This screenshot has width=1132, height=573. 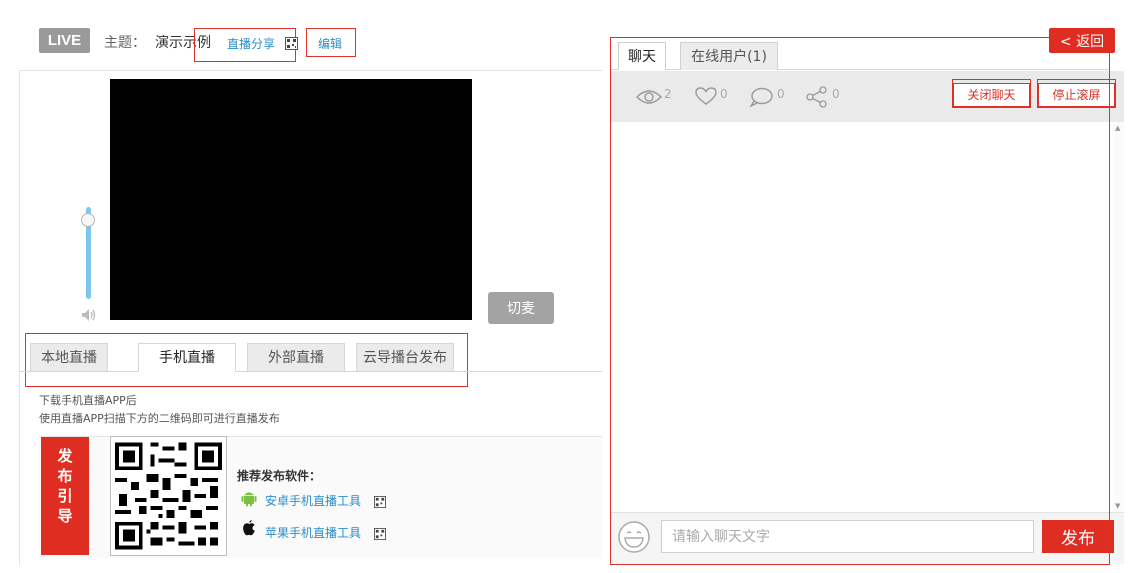 I want to click on speaker-icon, so click(x=89, y=315).